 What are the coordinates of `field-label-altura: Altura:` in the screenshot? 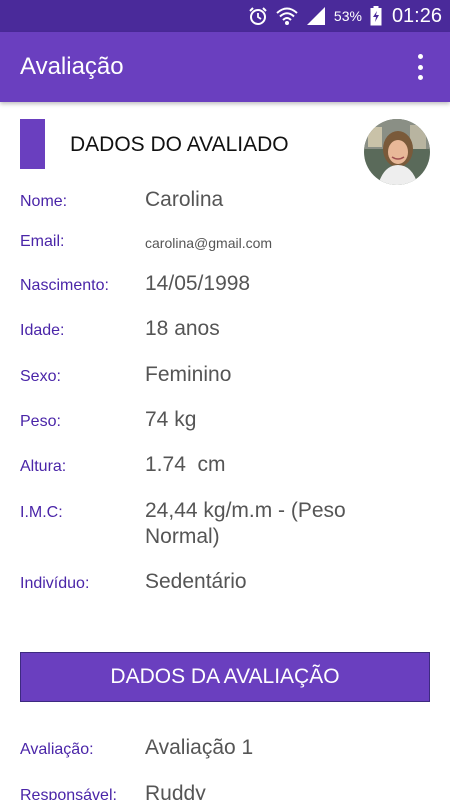 It's located at (43, 466).